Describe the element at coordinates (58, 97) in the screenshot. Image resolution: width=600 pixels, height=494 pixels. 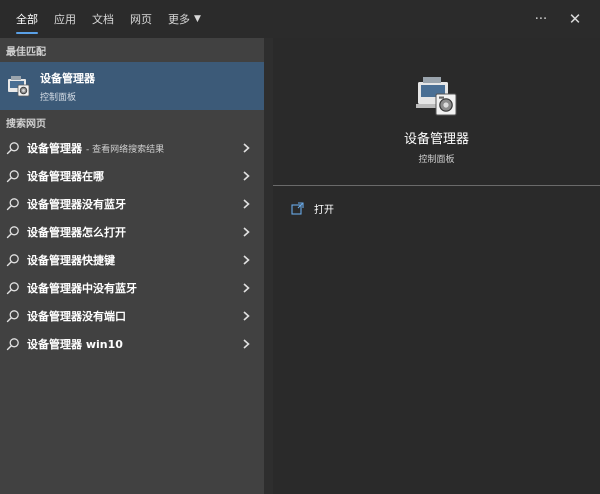
I see `best-match-subtitle: 控制面板` at that location.